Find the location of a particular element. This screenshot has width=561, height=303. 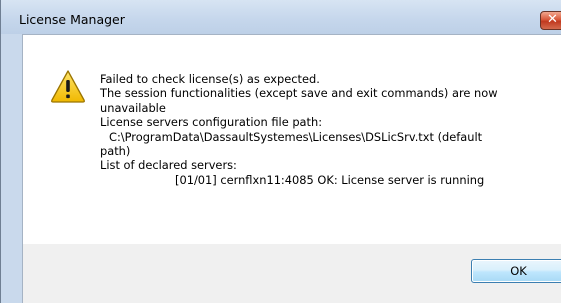

message-line: unavailable is located at coordinates (133, 107).